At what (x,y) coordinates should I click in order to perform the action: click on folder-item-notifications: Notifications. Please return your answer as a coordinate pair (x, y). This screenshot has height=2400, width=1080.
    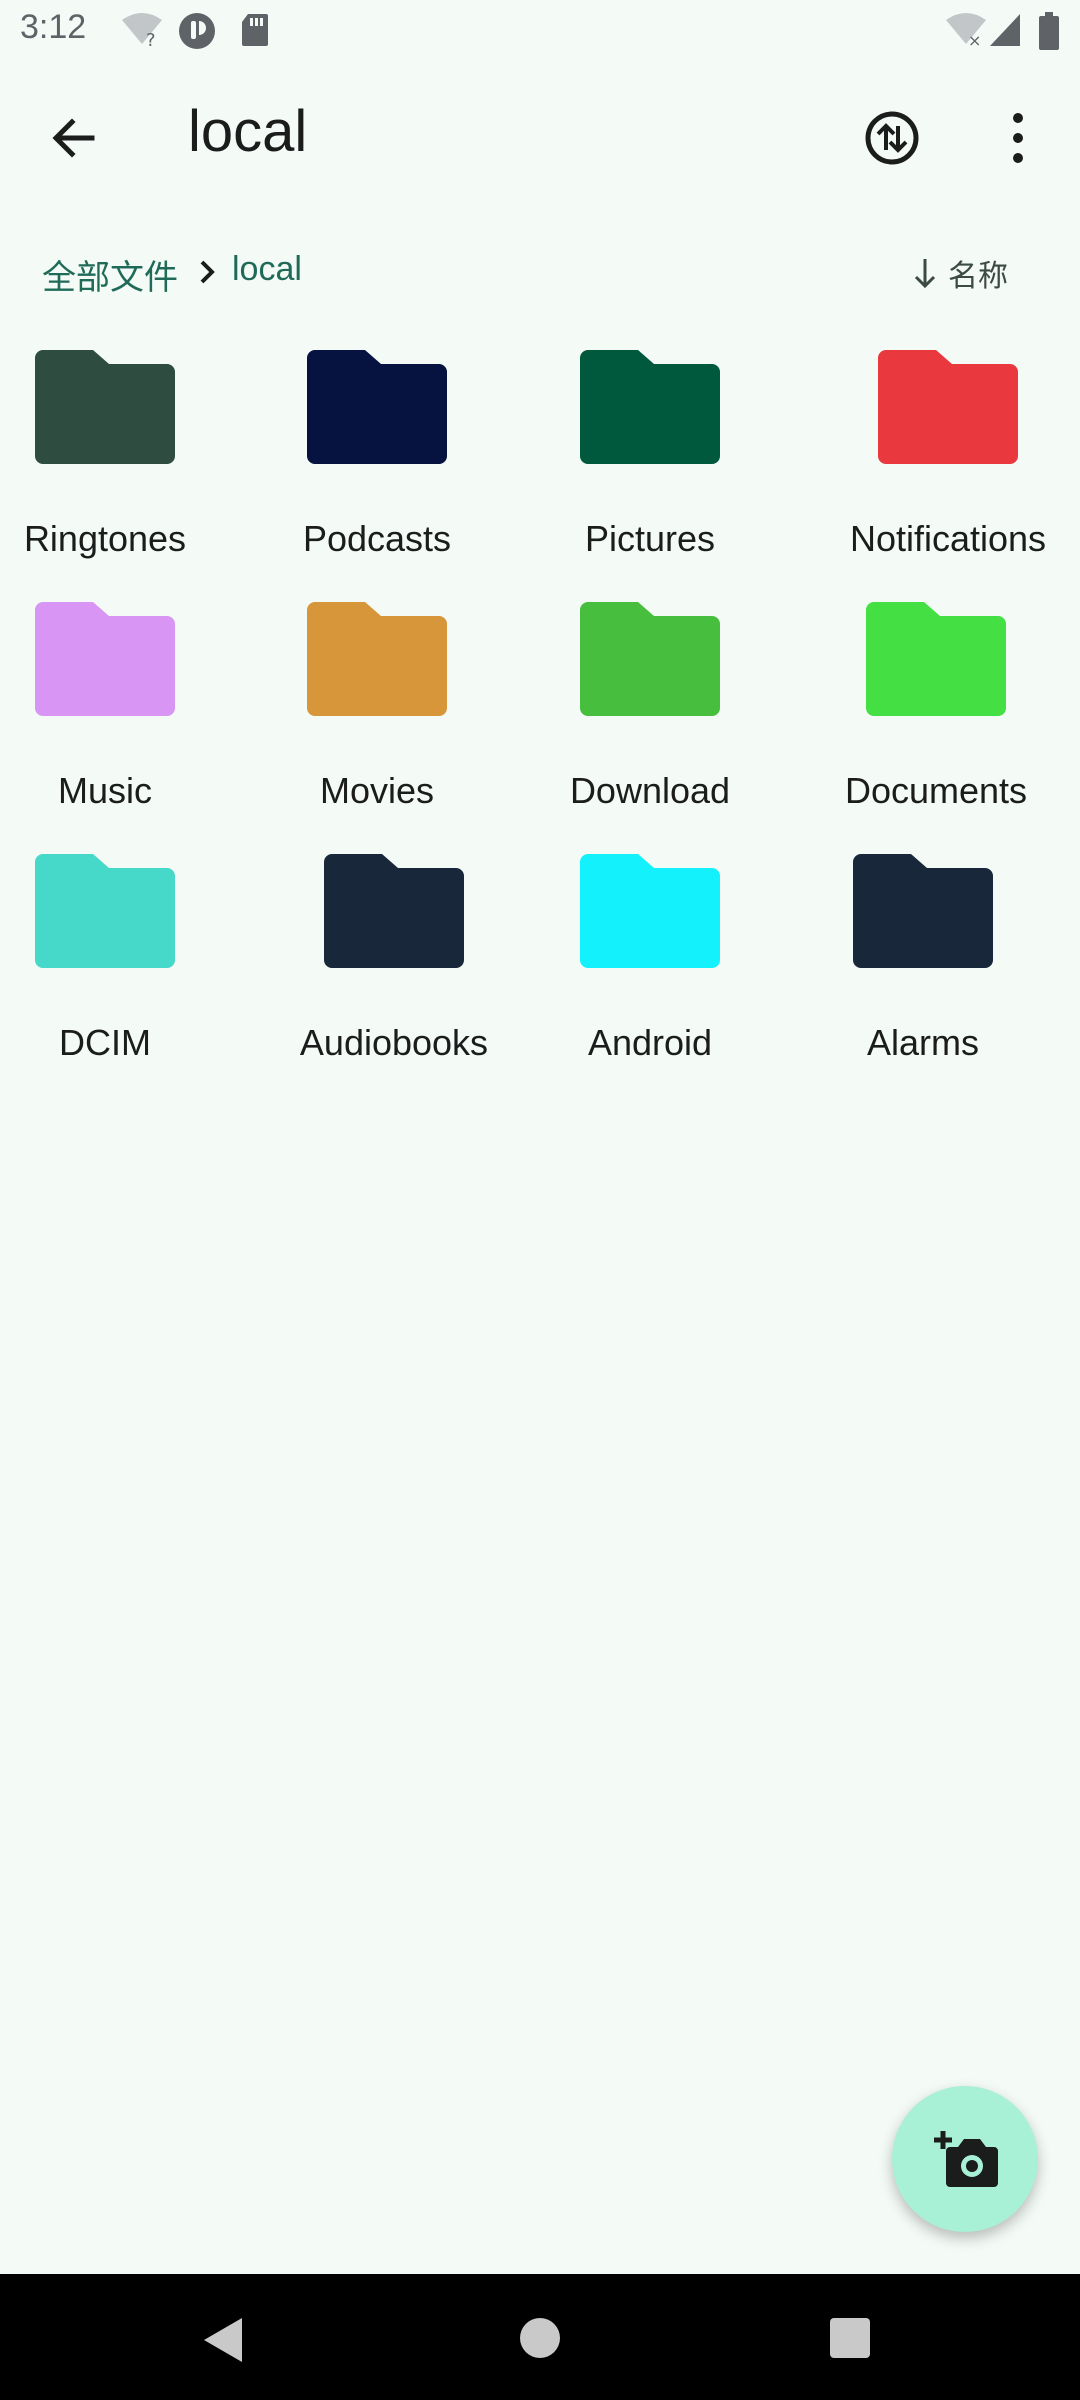
    Looking at the image, I should click on (945, 476).